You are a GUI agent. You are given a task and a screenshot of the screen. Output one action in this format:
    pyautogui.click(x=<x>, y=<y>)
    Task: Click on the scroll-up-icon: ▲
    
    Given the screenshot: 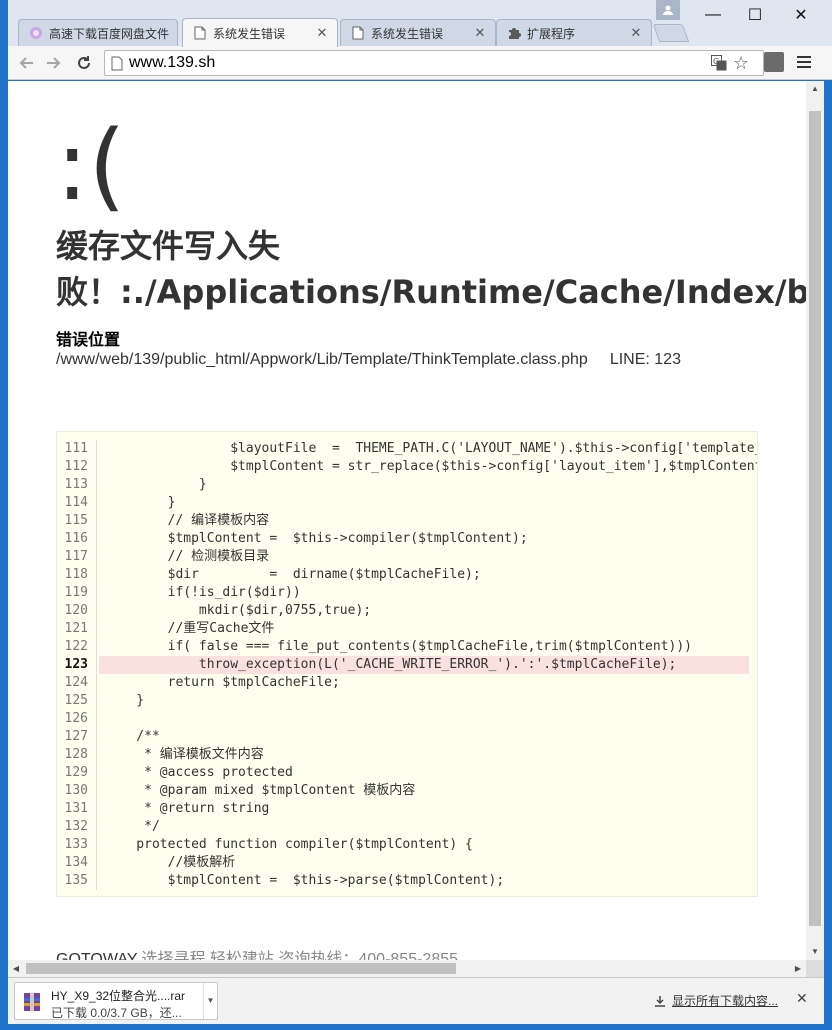 What is the action you would take?
    pyautogui.click(x=815, y=89)
    